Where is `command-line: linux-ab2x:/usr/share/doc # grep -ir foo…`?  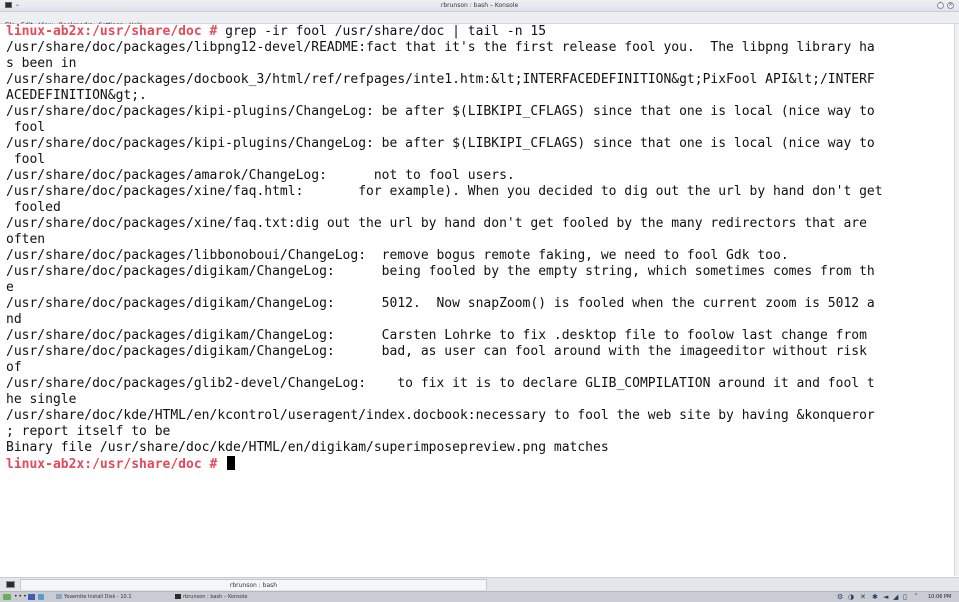 command-line: linux-ab2x:/usr/share/doc # grep -ir foo… is located at coordinates (276, 32).